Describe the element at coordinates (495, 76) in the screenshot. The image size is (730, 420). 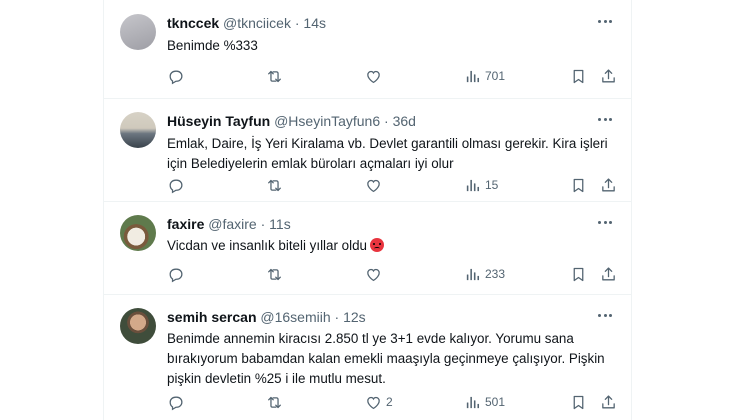
I see `views-count: 701` at that location.